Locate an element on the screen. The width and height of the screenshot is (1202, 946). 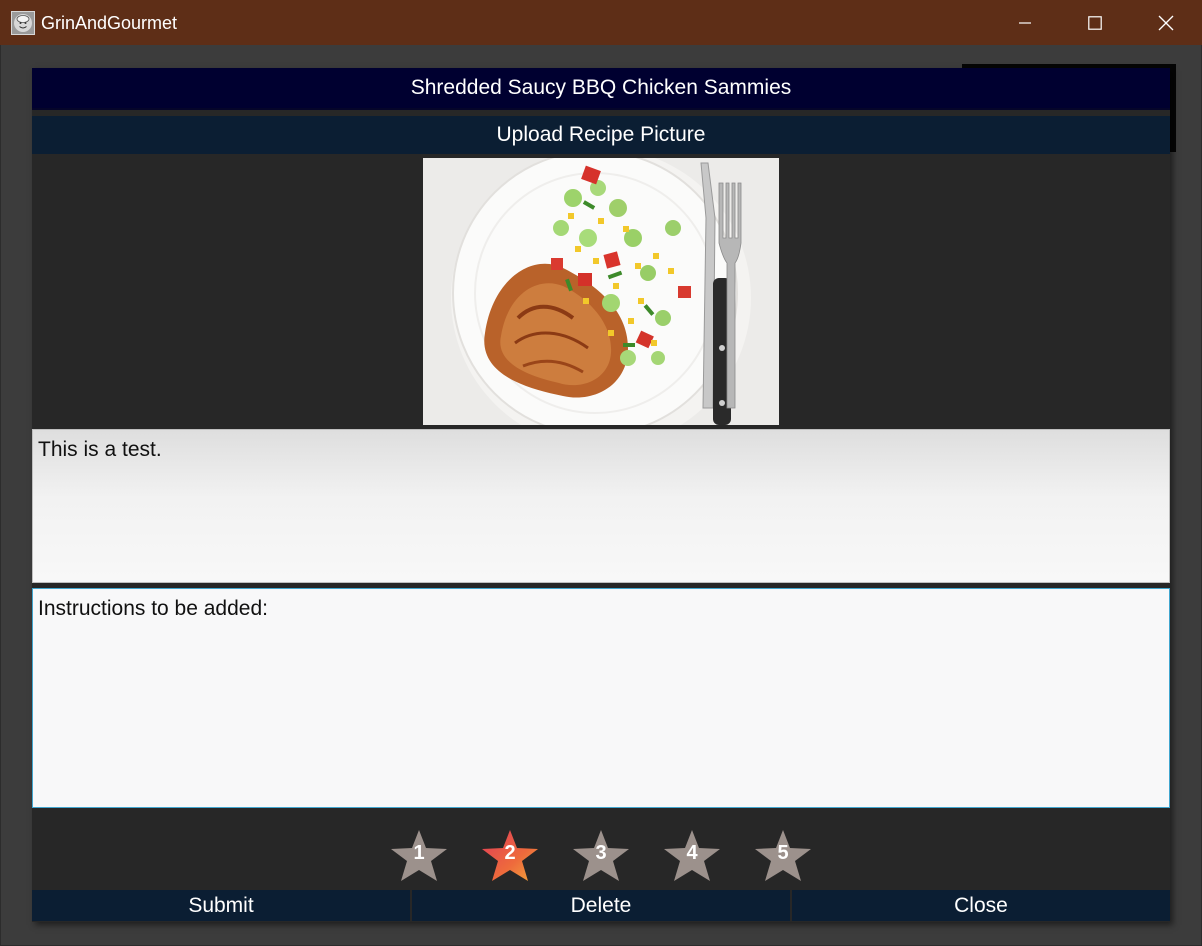
maximize-icon is located at coordinates (1095, 22).